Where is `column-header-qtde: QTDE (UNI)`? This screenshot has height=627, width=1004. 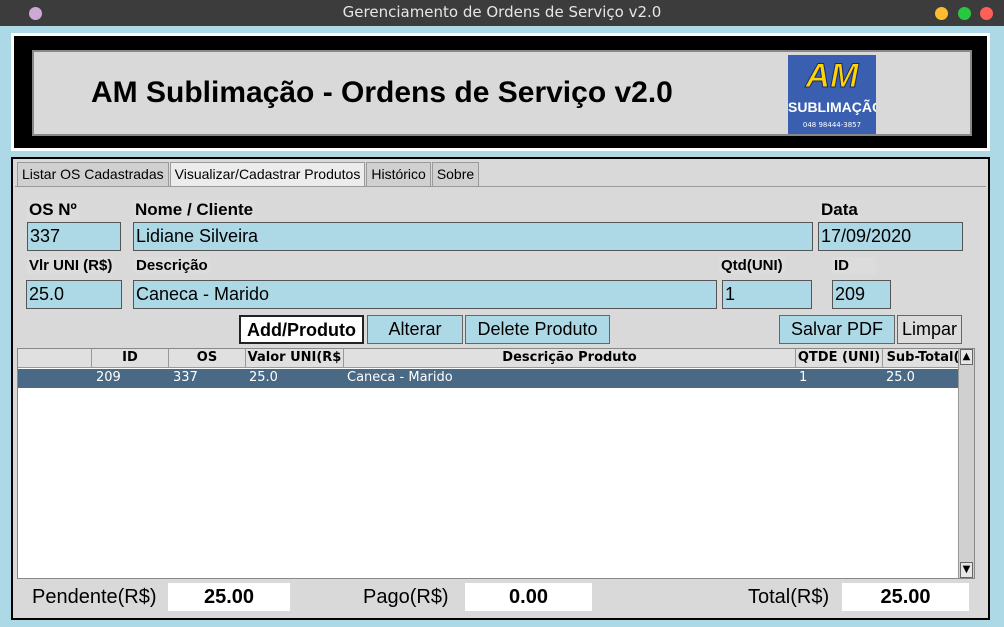 column-header-qtde: QTDE (UNI) is located at coordinates (839, 358).